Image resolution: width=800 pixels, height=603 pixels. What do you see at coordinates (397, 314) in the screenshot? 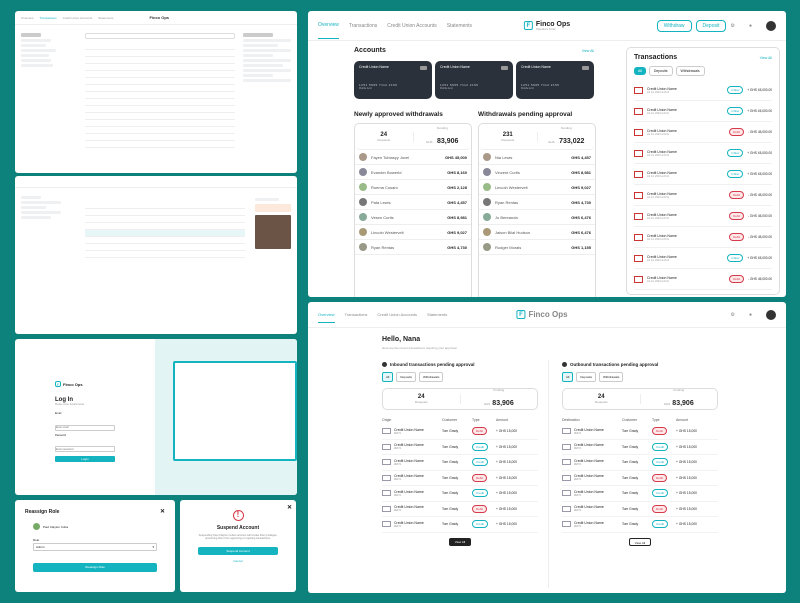
I see `tab-credit-union-2: Credit Union Accounts` at bounding box center [397, 314].